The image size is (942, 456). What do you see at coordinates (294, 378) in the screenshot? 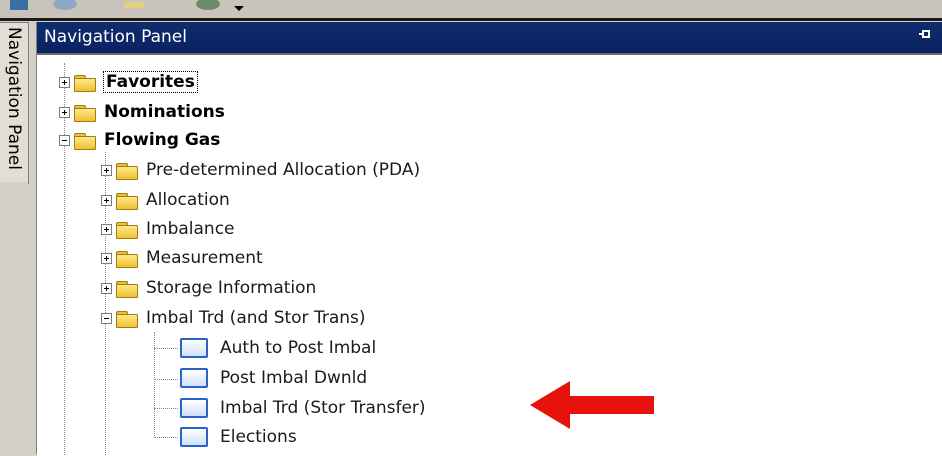
I see `tree-node-label: Post Imbal Dwnld` at bounding box center [294, 378].